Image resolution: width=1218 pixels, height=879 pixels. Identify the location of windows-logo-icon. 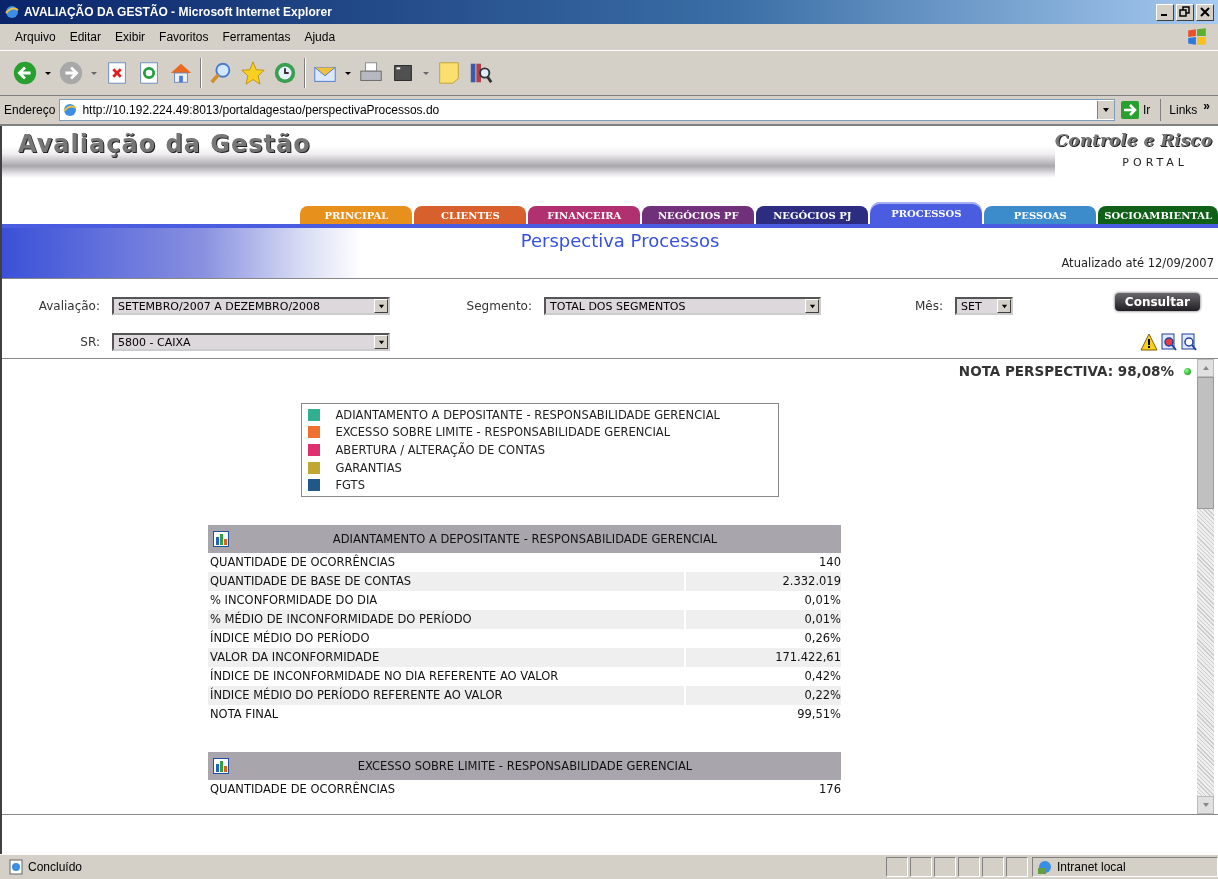
(1197, 37).